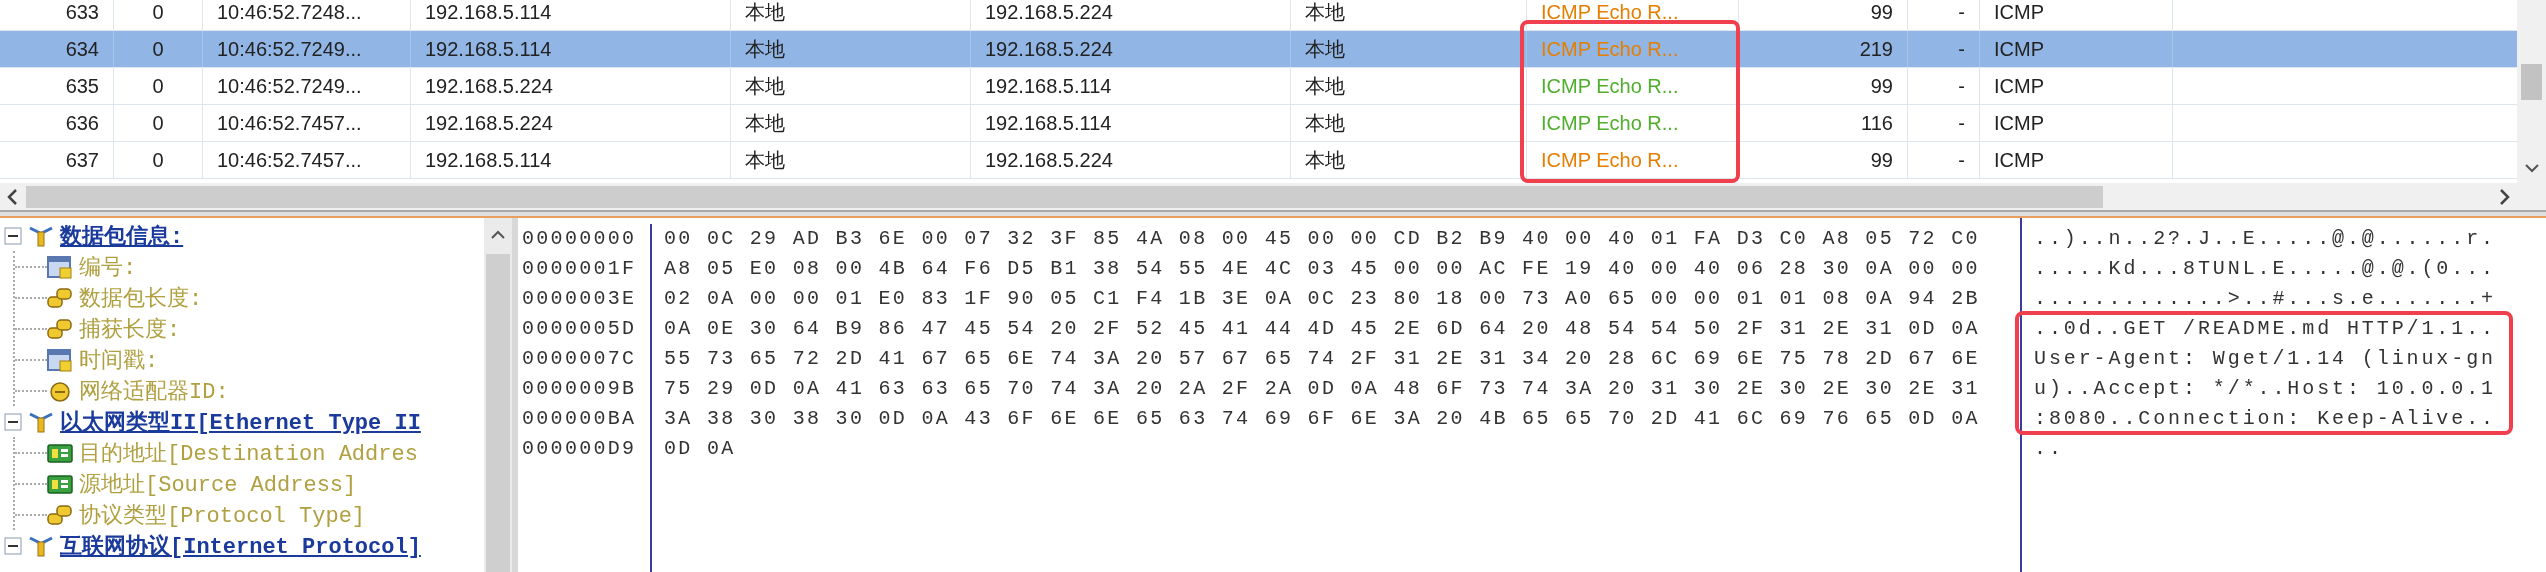 The width and height of the screenshot is (2546, 572). What do you see at coordinates (580, 239) in the screenshot?
I see `offset-label: 00000000` at bounding box center [580, 239].